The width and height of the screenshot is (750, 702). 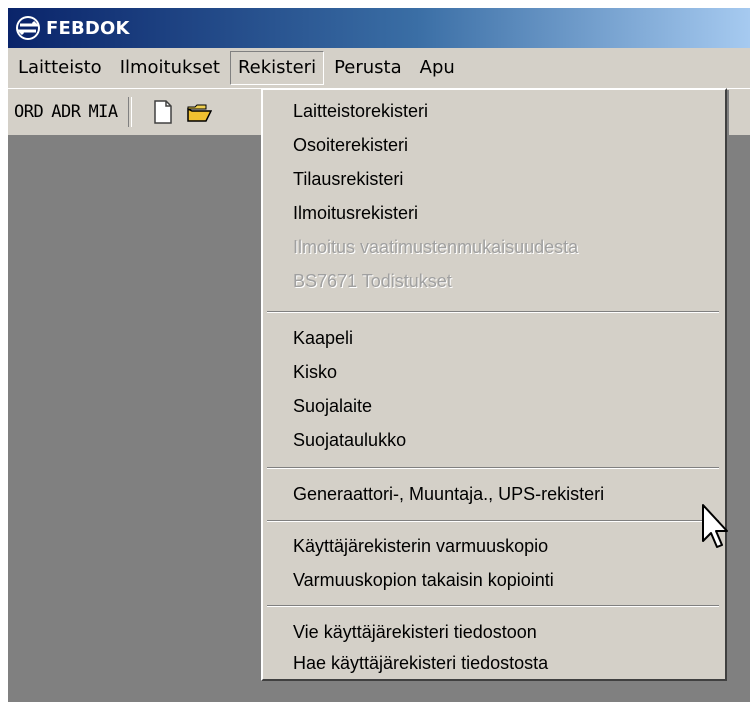 I want to click on mouse-pointer-icon, so click(x=715, y=528).